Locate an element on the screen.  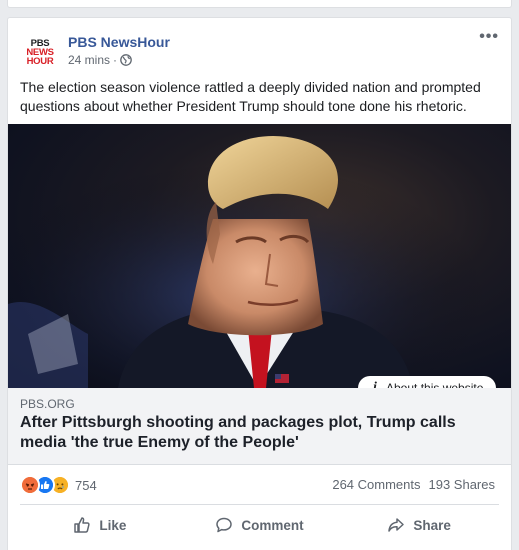
shares-count: 193 Shares is located at coordinates (462, 484).